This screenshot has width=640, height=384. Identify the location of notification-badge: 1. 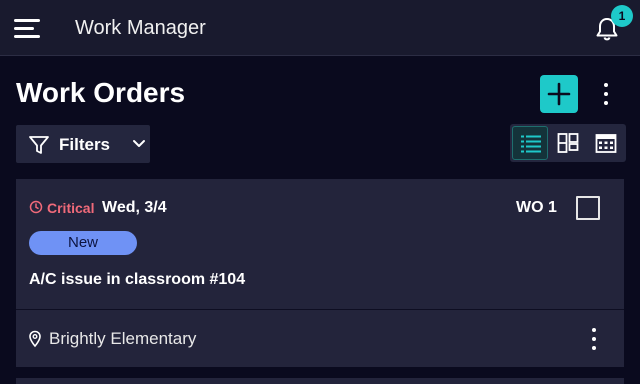
(622, 16).